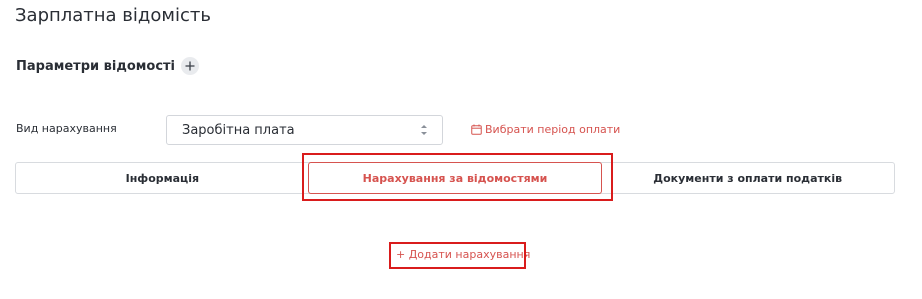  Describe the element at coordinates (455, 178) in the screenshot. I see `tab-accruals-by-statements: Нарахування за відомостями` at that location.